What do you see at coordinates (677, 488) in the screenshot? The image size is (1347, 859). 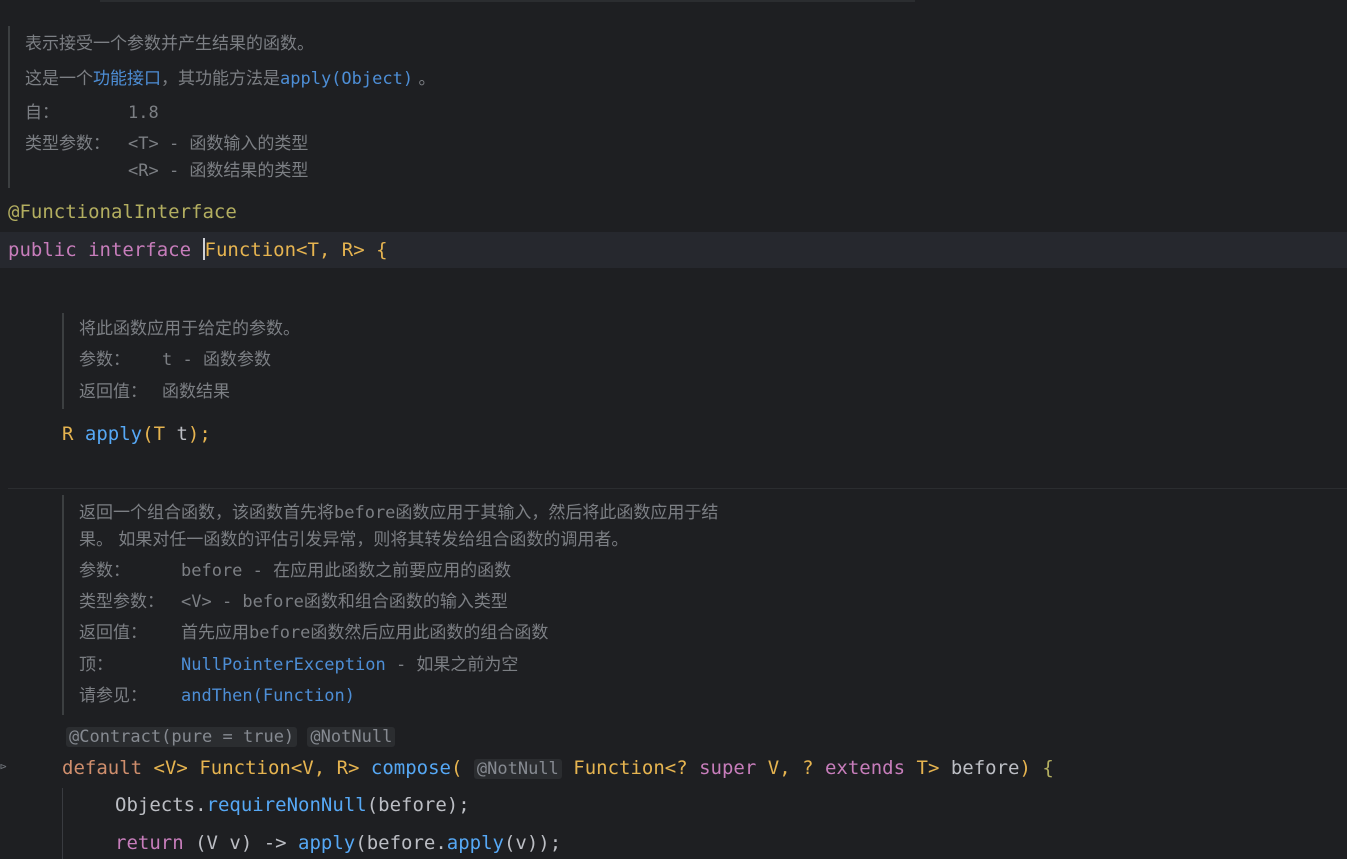 I see `method-separator` at bounding box center [677, 488].